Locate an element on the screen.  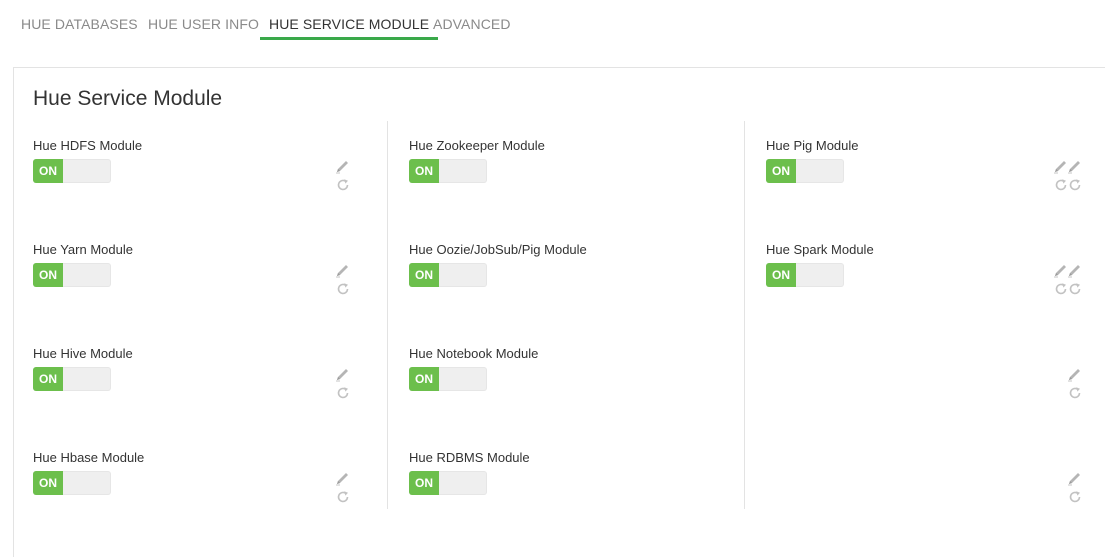
module-label: Hue Hive Module is located at coordinates (83, 353).